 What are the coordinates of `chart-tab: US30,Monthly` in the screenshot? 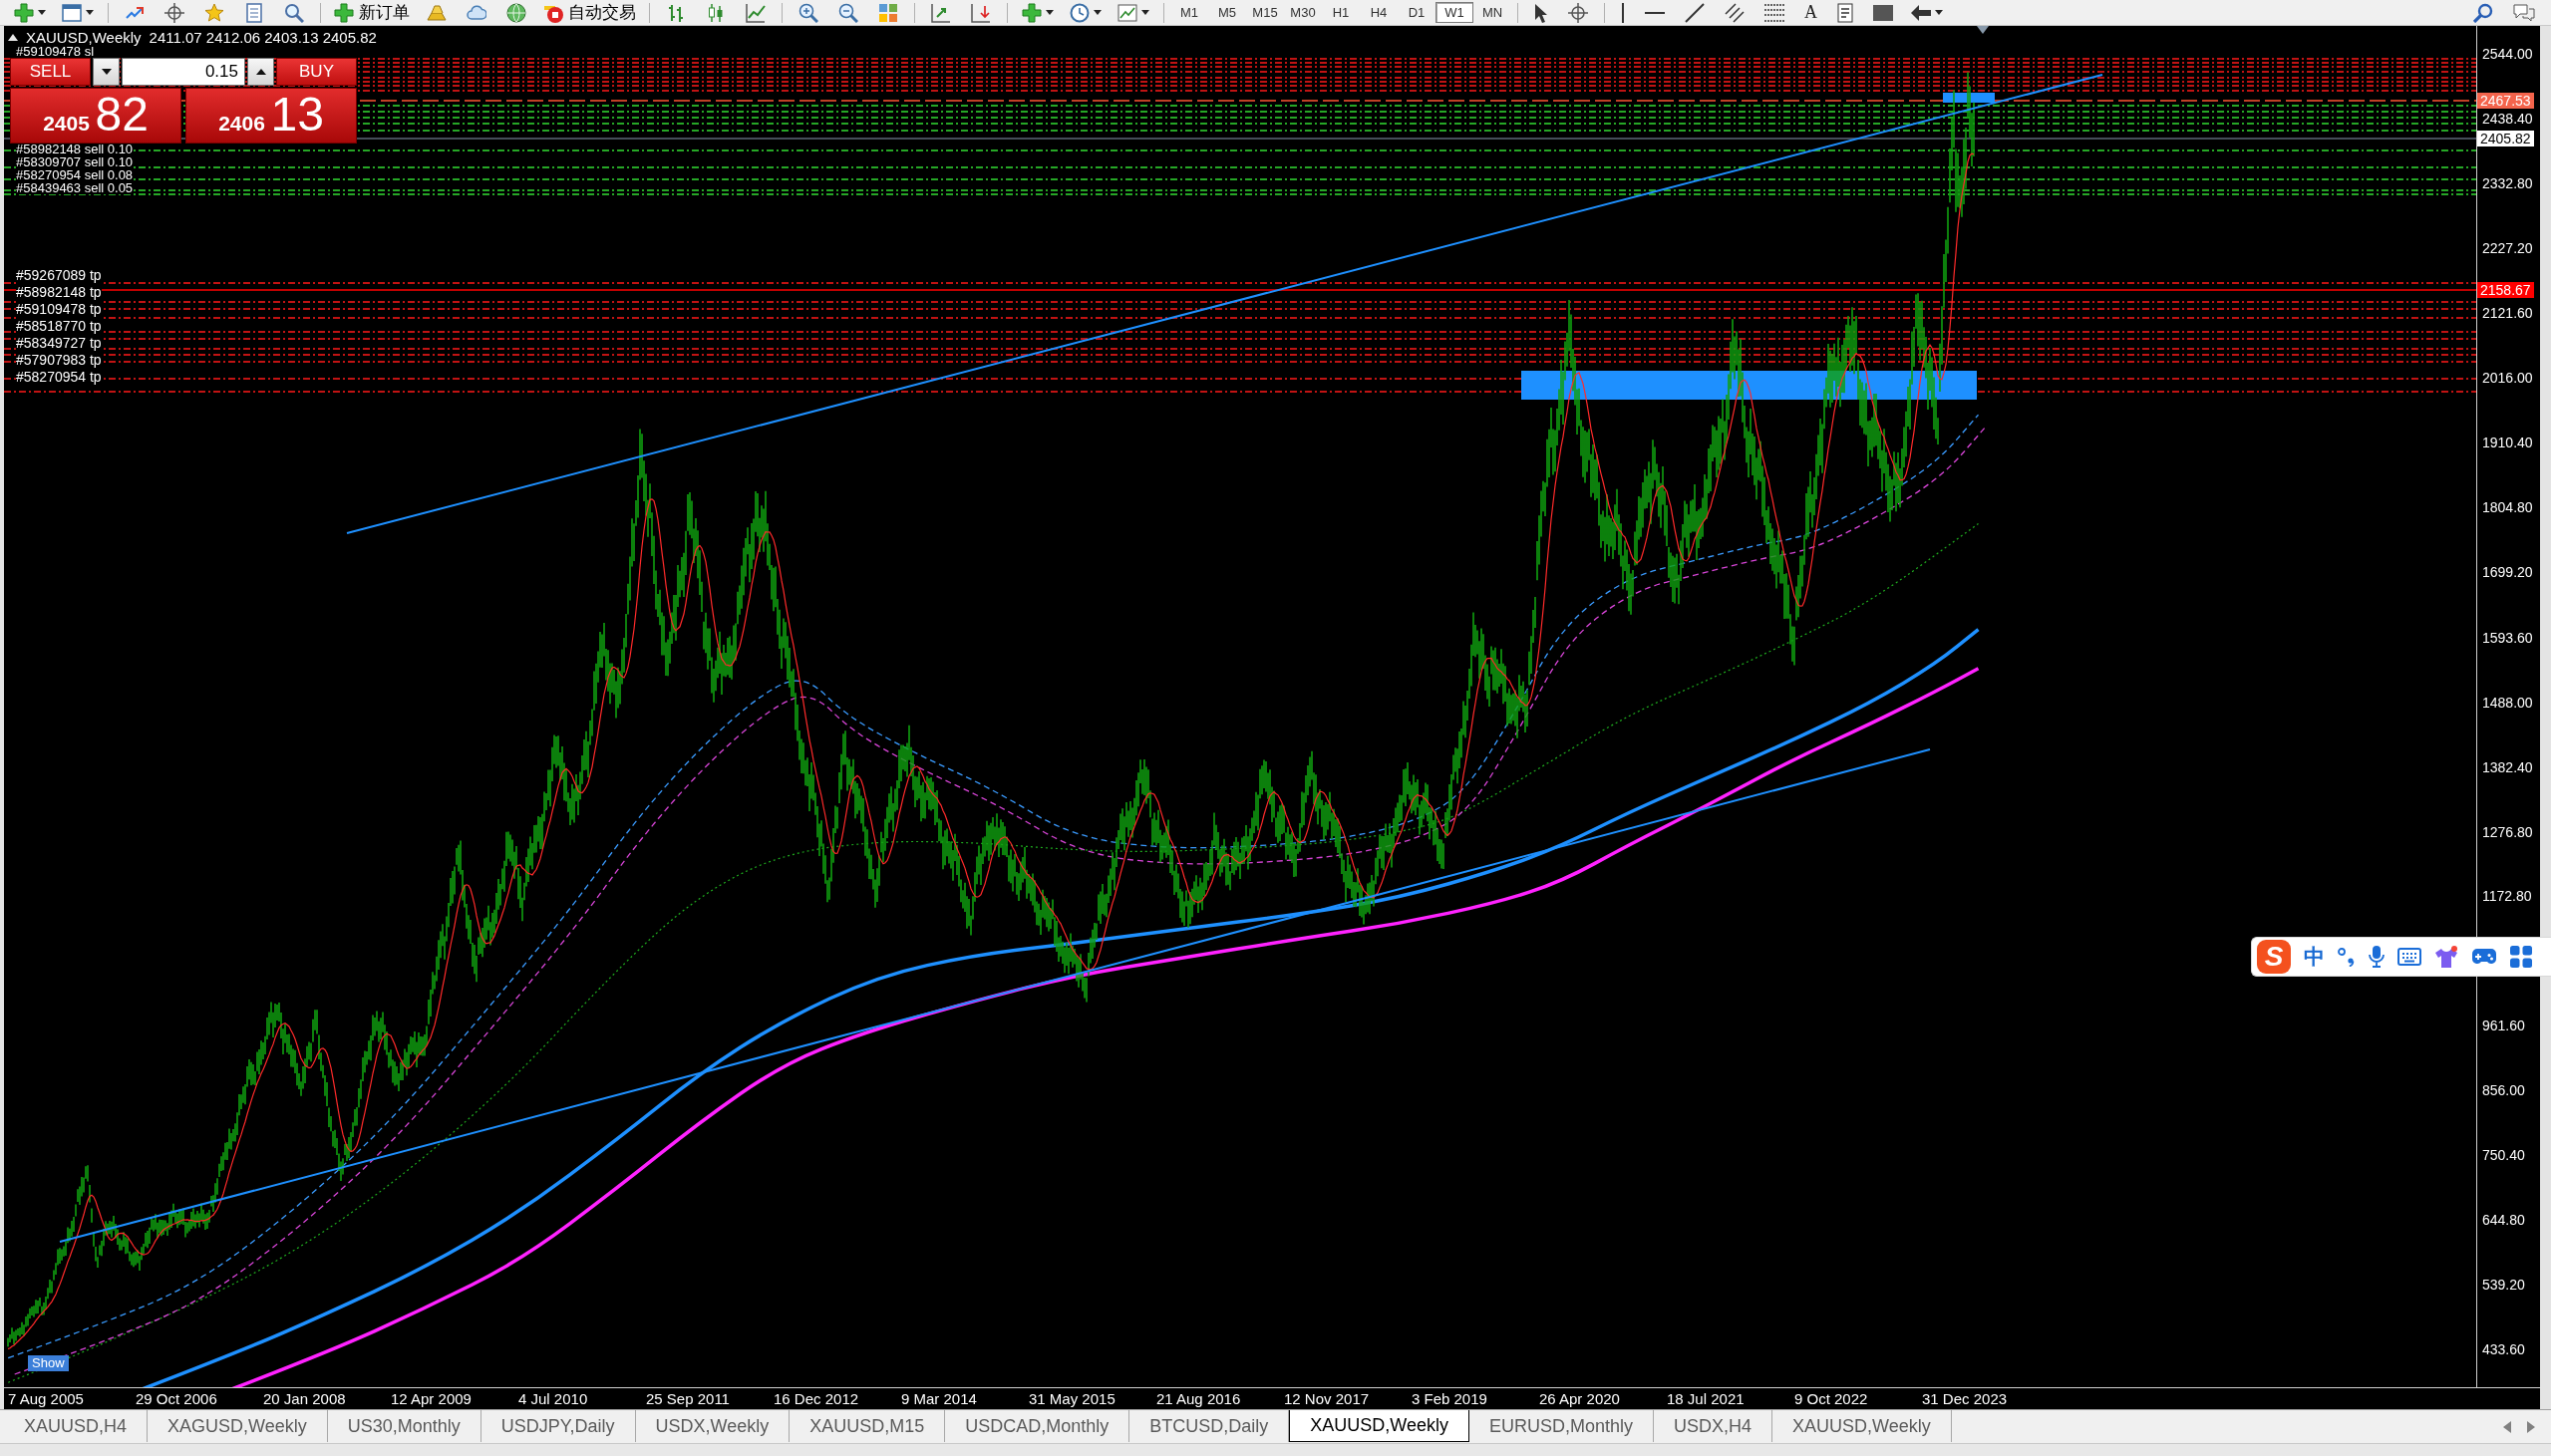 It's located at (404, 1426).